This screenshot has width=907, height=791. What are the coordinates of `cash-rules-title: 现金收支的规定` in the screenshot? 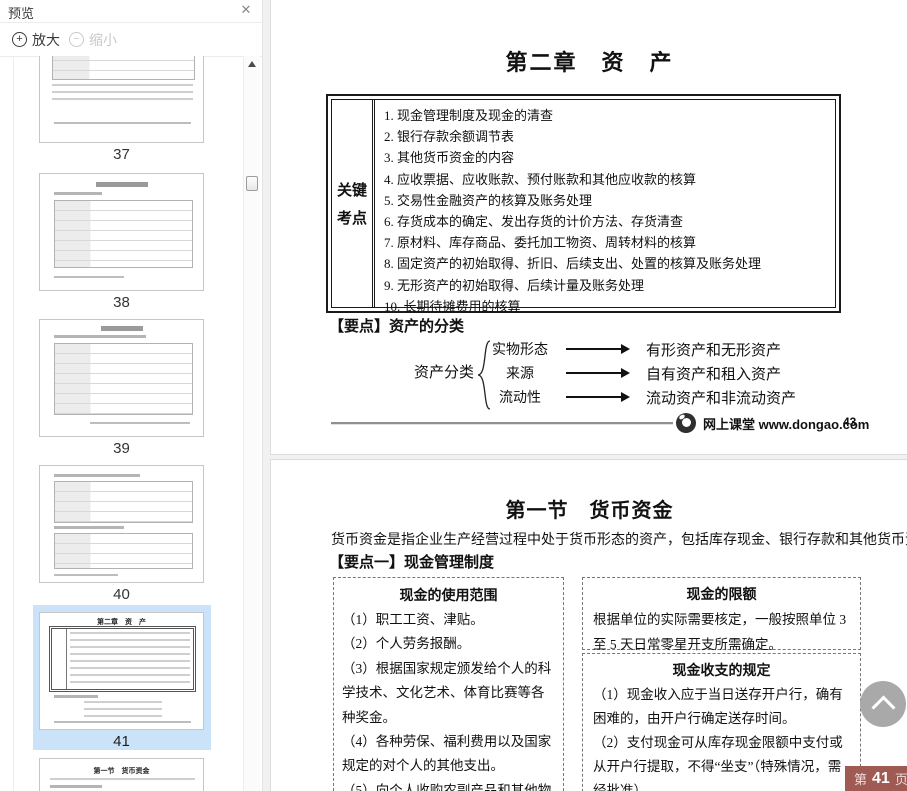 It's located at (721, 671).